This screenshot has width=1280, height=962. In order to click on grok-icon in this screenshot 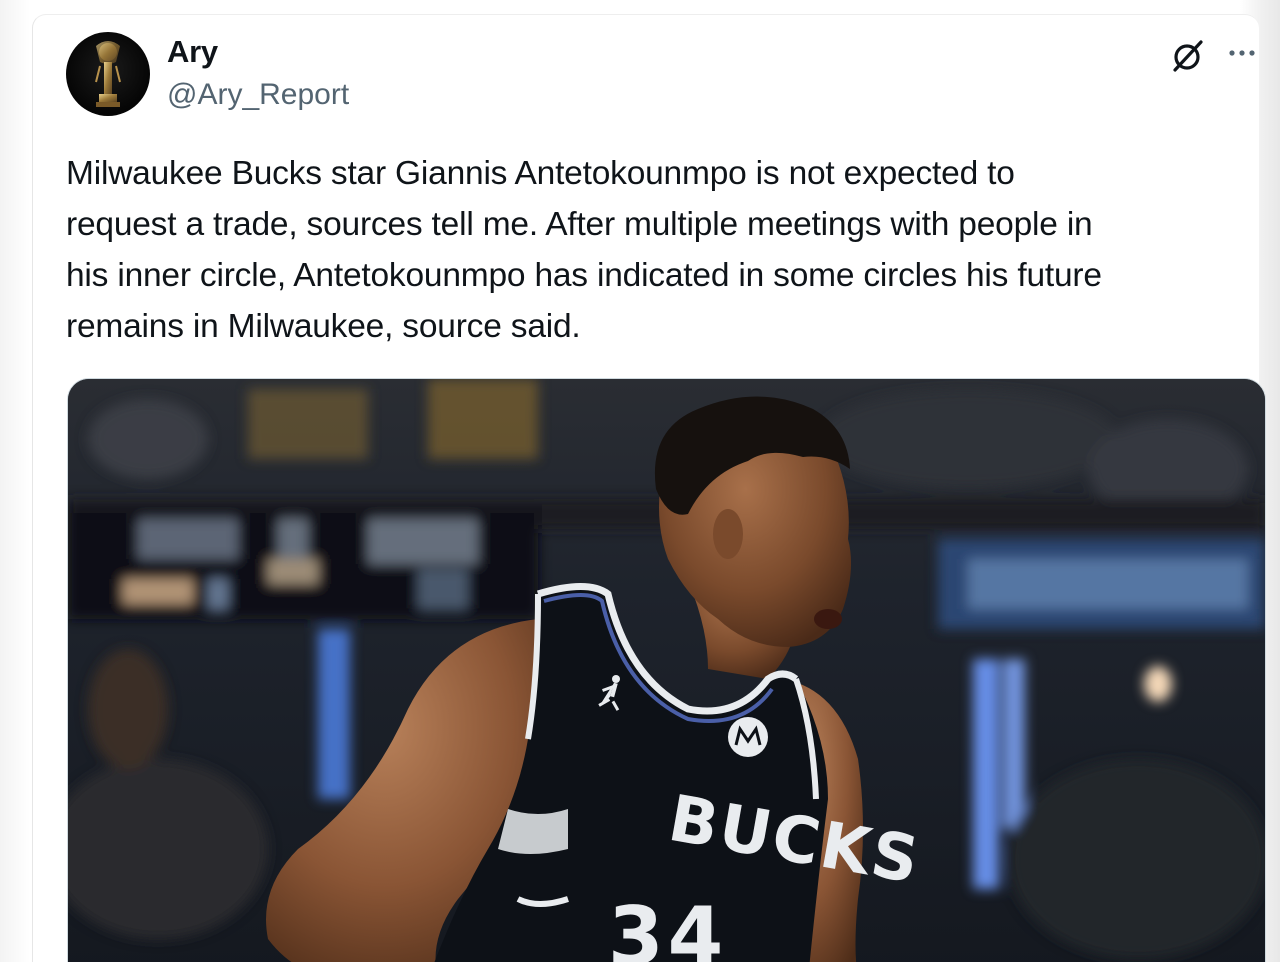, I will do `click(1188, 56)`.